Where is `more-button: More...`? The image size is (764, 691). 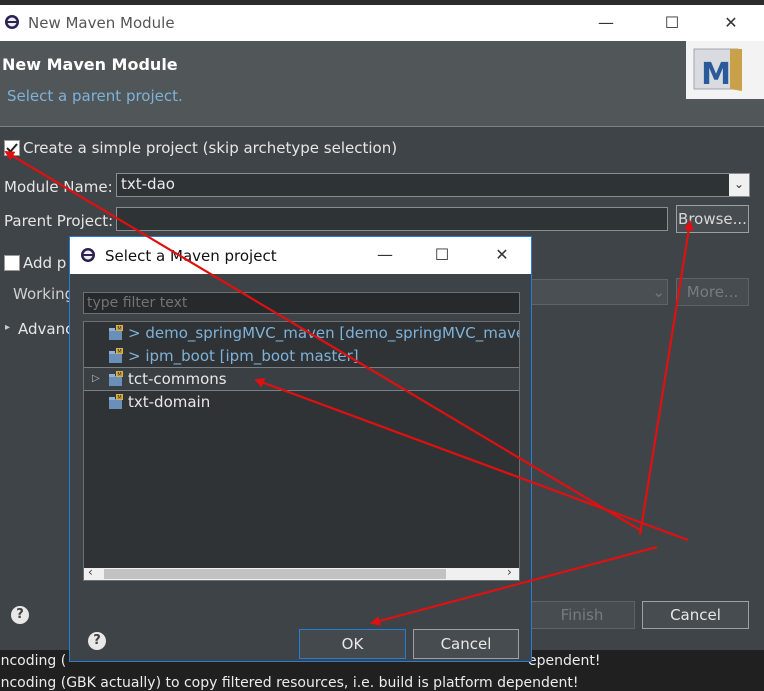
more-button: More... is located at coordinates (712, 292).